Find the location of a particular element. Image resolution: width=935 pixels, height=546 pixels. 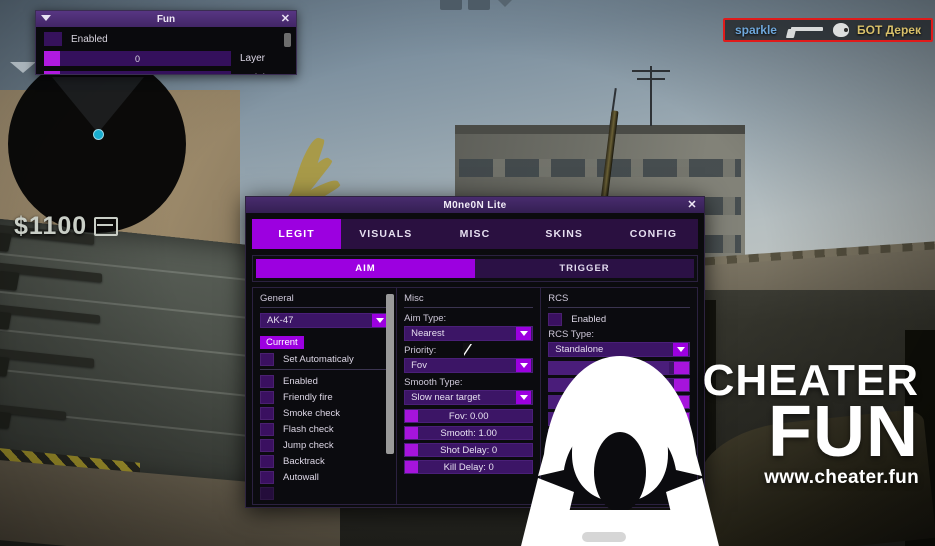

rcs-enabled-row: Enabled is located at coordinates (619, 319).